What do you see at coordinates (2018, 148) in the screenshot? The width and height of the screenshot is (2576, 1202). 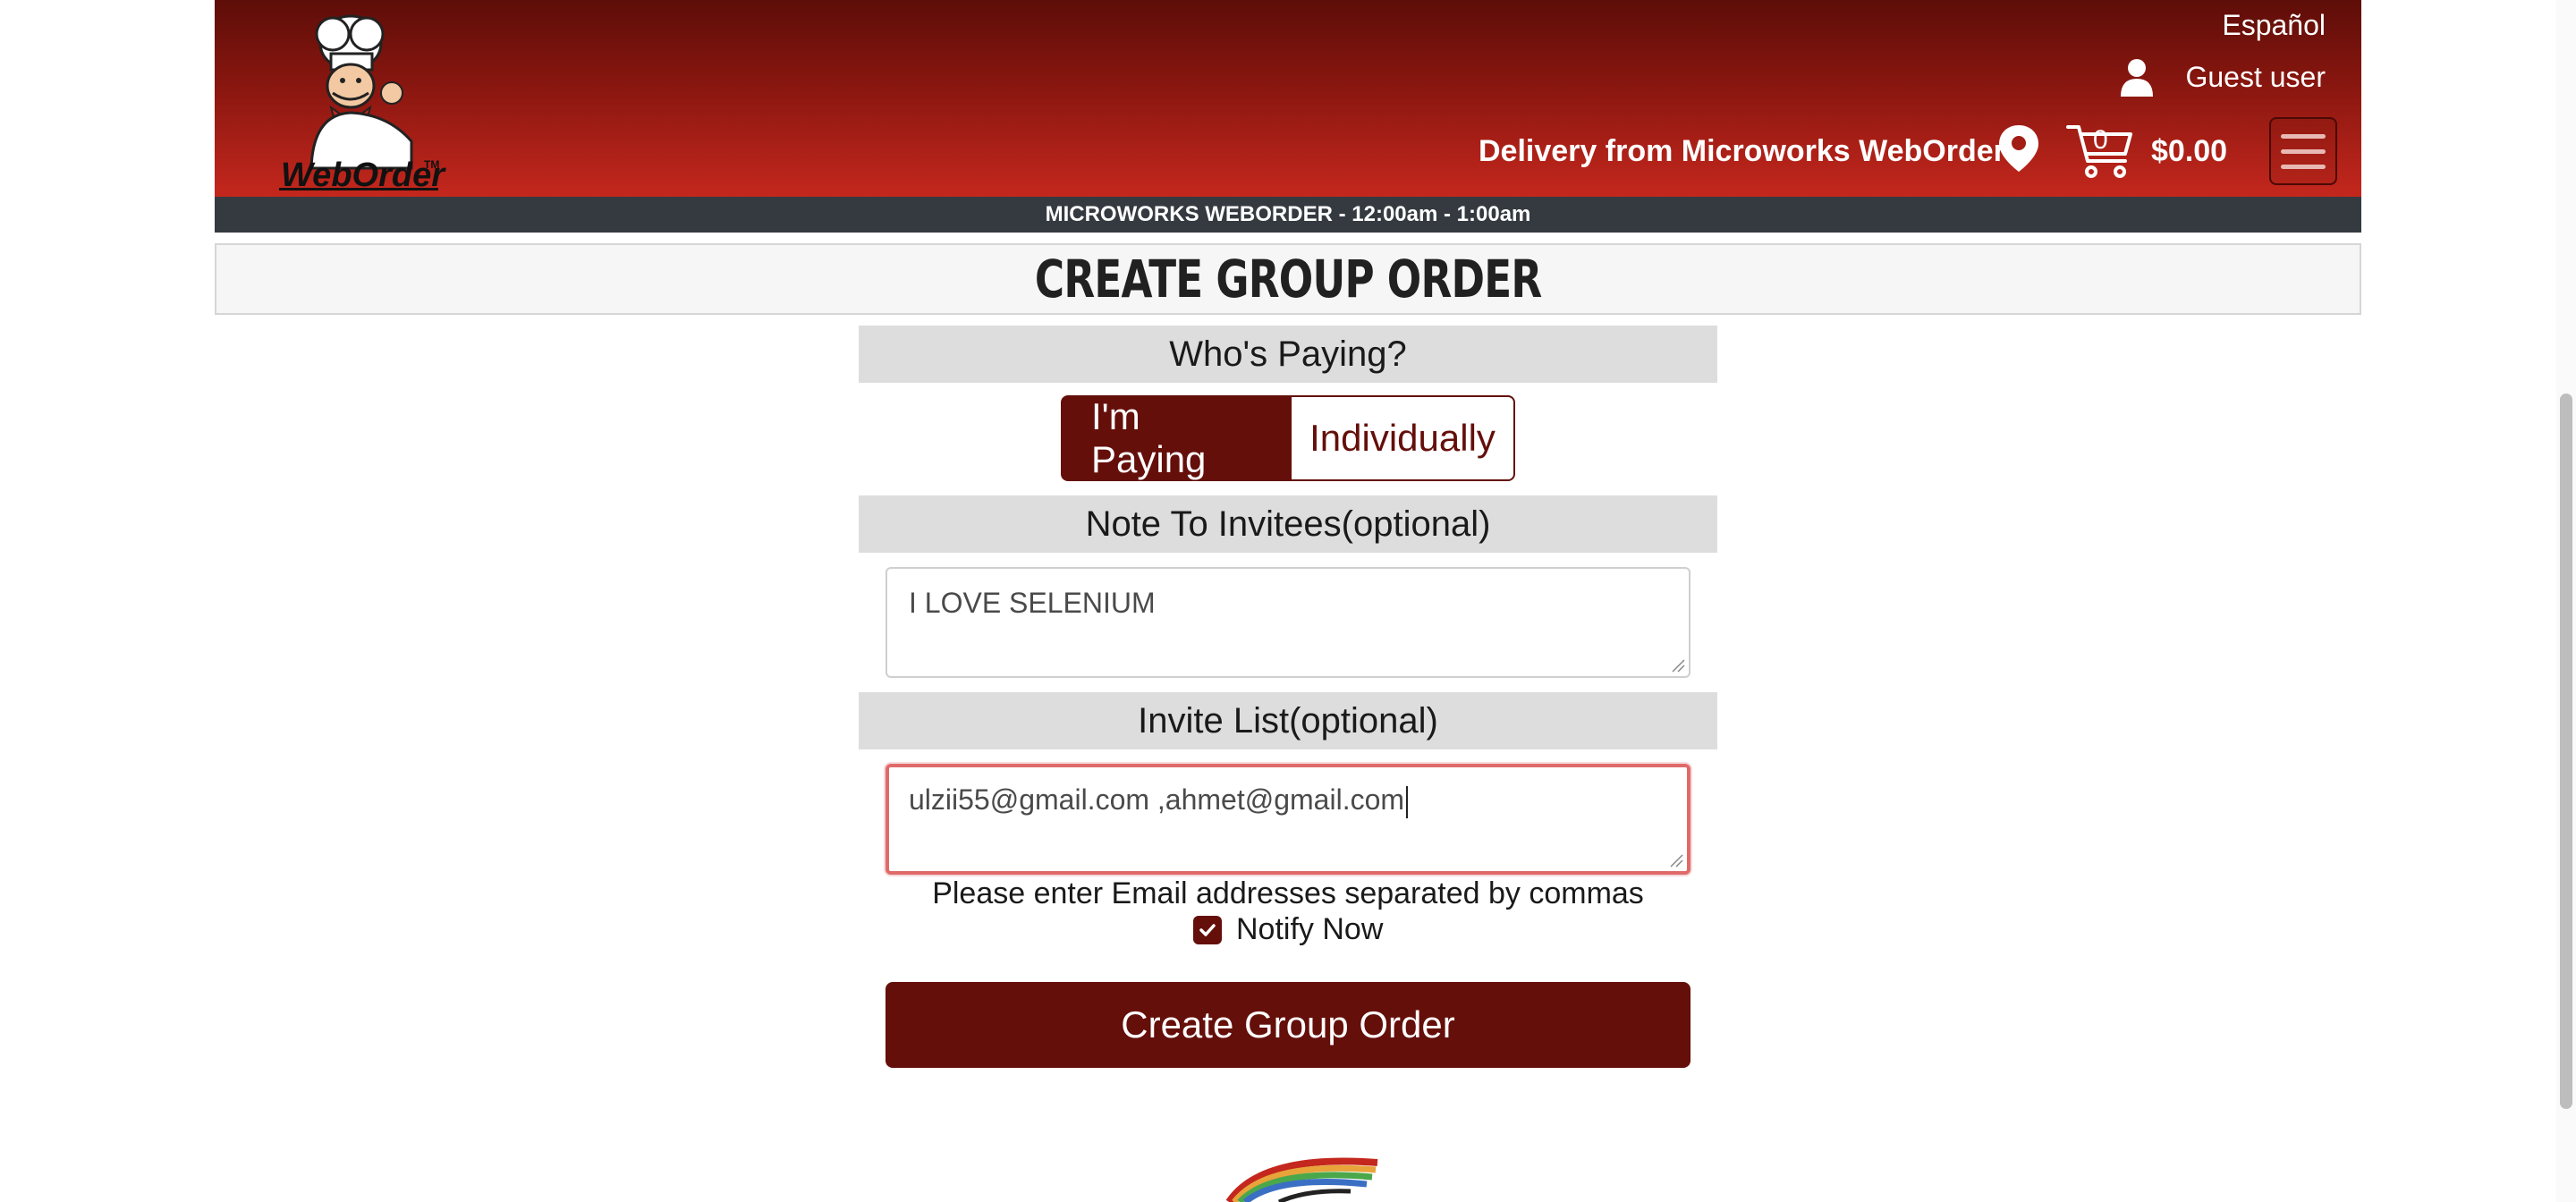 I see `location-pin-icon` at bounding box center [2018, 148].